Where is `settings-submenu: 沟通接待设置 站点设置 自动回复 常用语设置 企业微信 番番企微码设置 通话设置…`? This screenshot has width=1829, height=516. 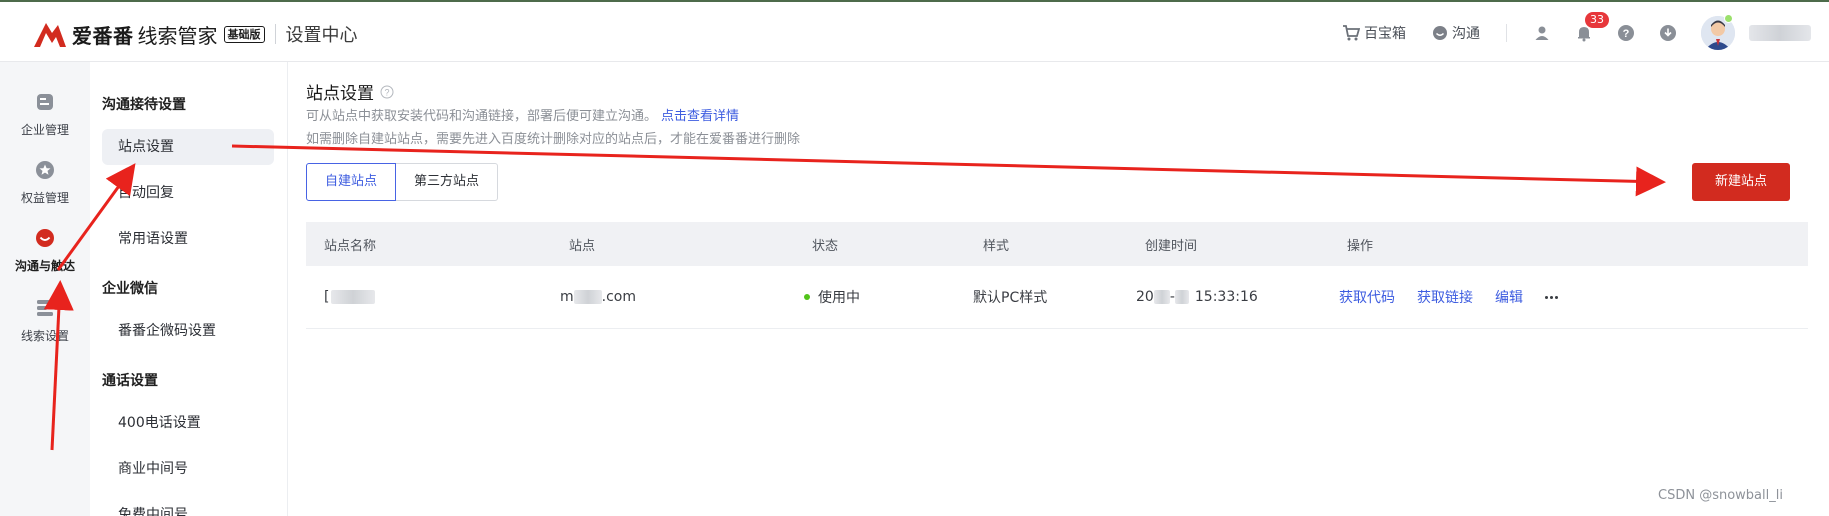 settings-submenu: 沟通接待设置 站点设置 自动回复 常用语设置 企业微信 番番企微码设置 通话设置… is located at coordinates (189, 289).